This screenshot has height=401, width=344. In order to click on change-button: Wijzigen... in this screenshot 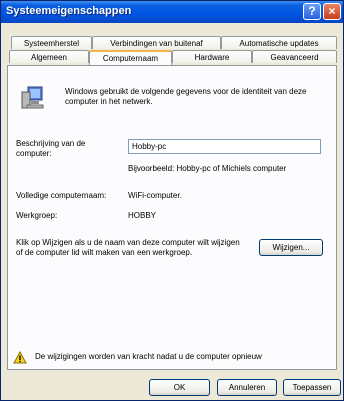, I will do `click(291, 247)`.